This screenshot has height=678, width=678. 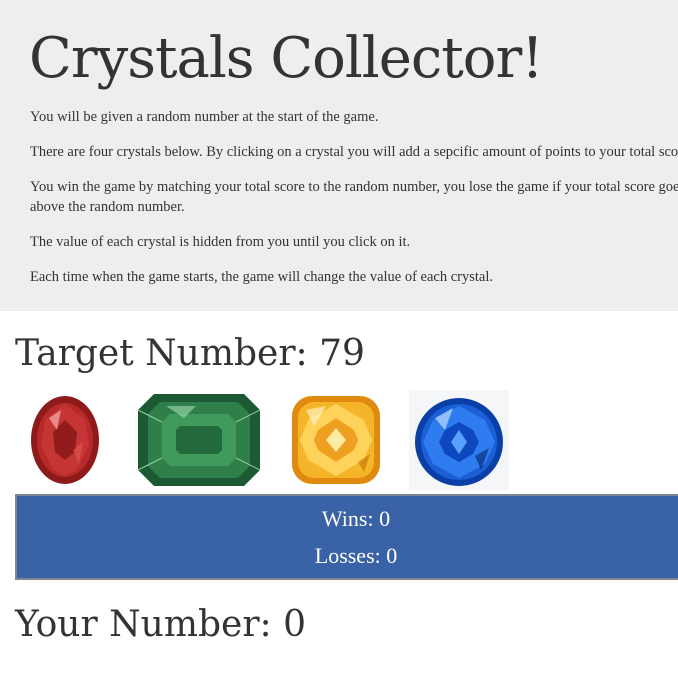 I want to click on yellow-crystal-button, so click(x=336, y=440).